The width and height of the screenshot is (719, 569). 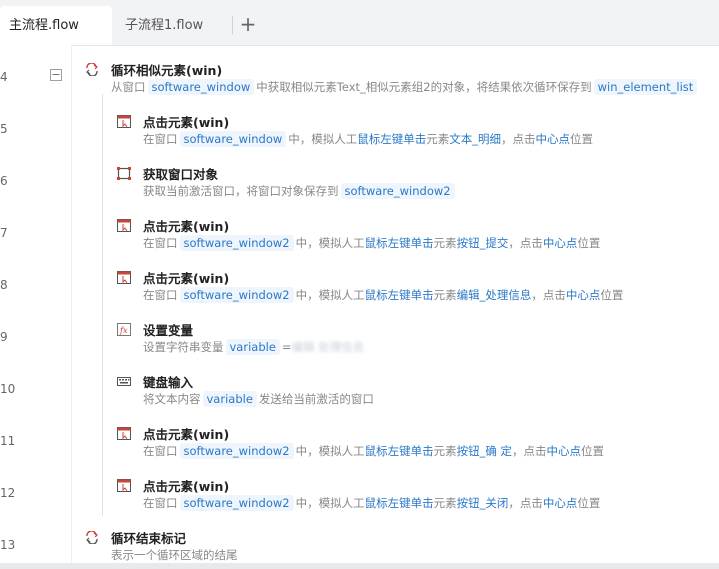 What do you see at coordinates (8, 441) in the screenshot?
I see `line-number: 11` at bounding box center [8, 441].